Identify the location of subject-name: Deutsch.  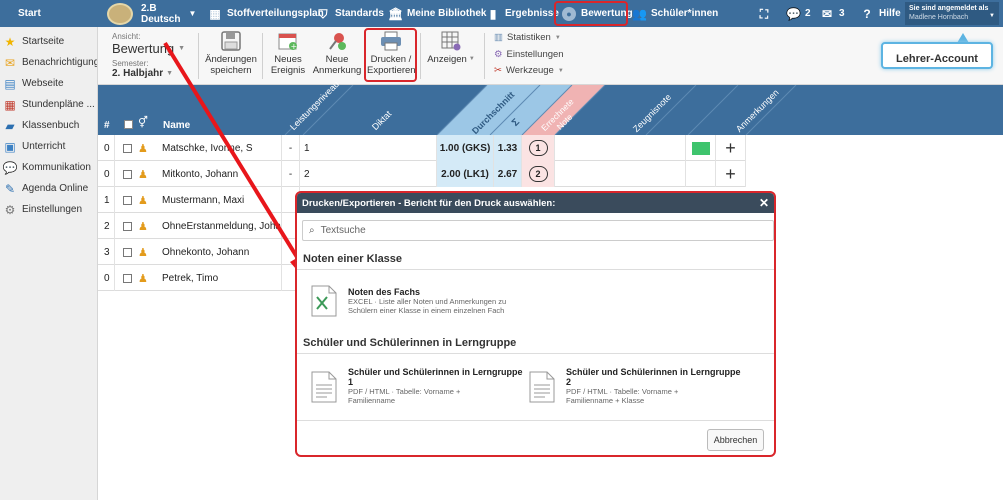
(161, 19).